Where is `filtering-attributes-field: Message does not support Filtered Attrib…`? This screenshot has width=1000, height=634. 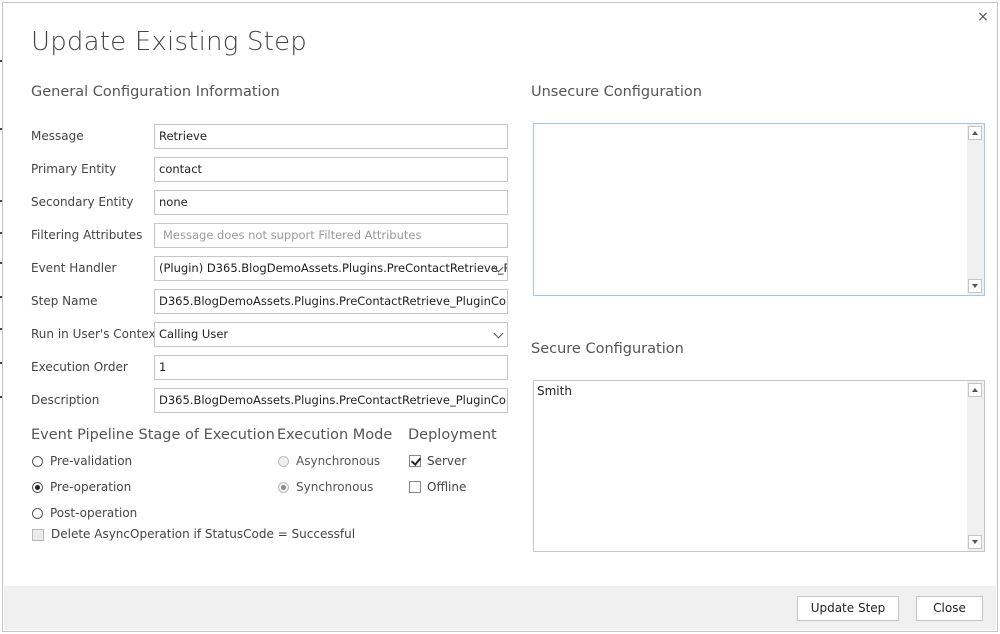
filtering-attributes-field: Message does not support Filtered Attrib… is located at coordinates (331, 235).